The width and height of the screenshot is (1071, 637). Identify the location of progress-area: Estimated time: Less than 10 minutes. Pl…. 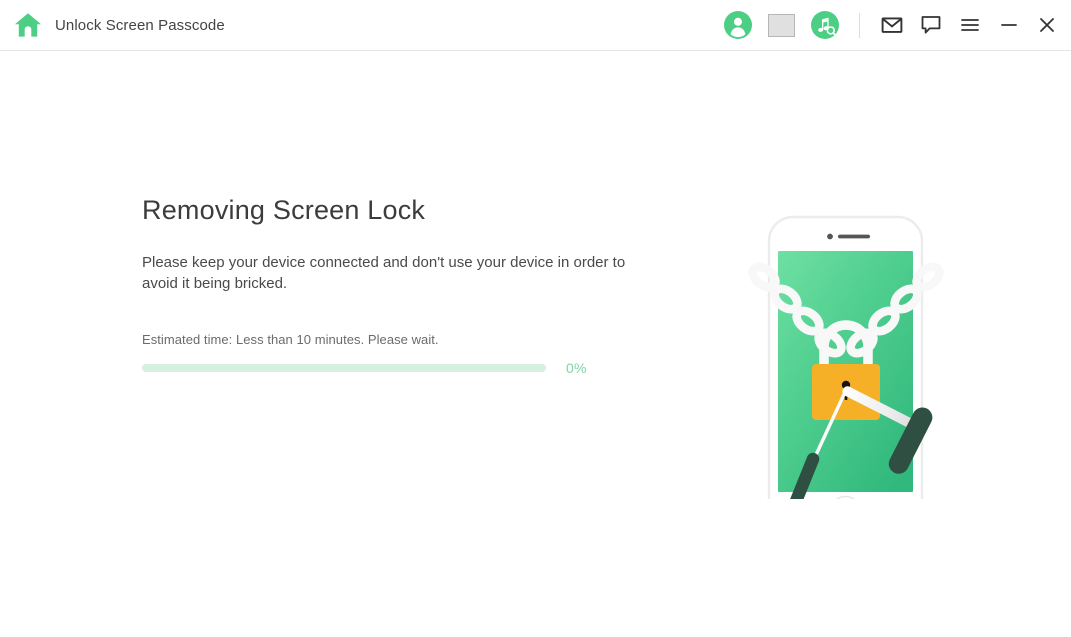
(377, 354).